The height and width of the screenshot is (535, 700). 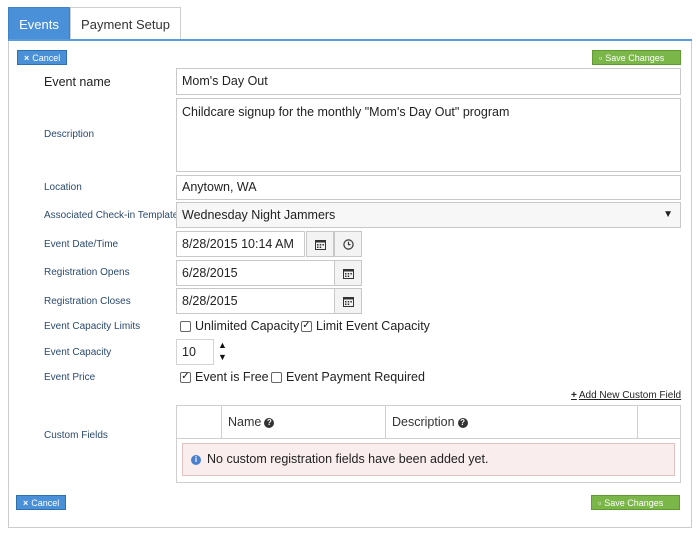 I want to click on reg-closes-input: 8/28/2015, so click(x=255, y=301).